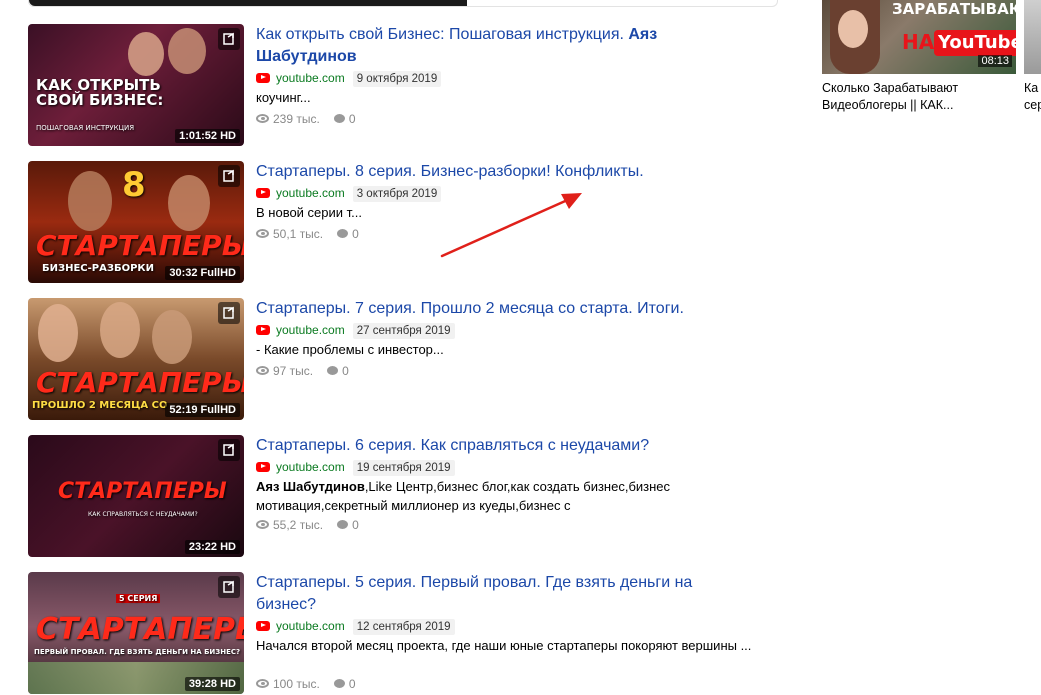  I want to click on publish-date: 12 сентября 2019, so click(403, 627).